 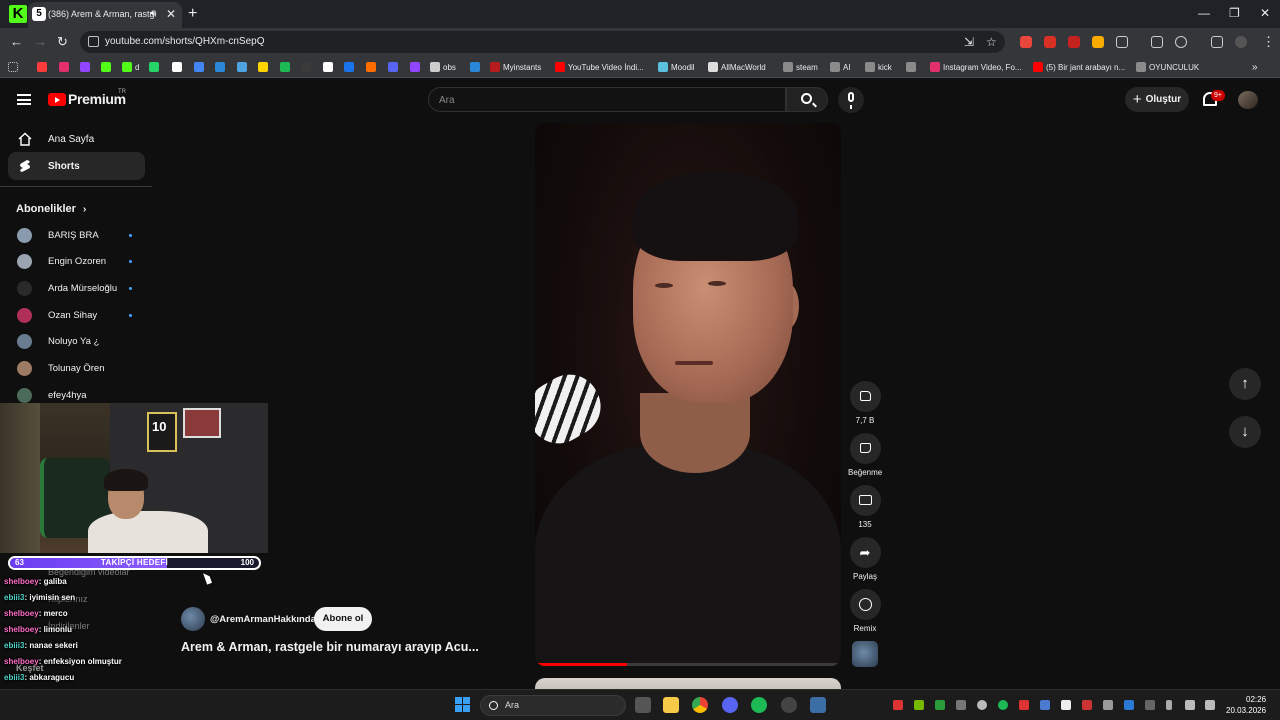 What do you see at coordinates (515, 67) in the screenshot?
I see `bookmark-item: Myinstants` at bounding box center [515, 67].